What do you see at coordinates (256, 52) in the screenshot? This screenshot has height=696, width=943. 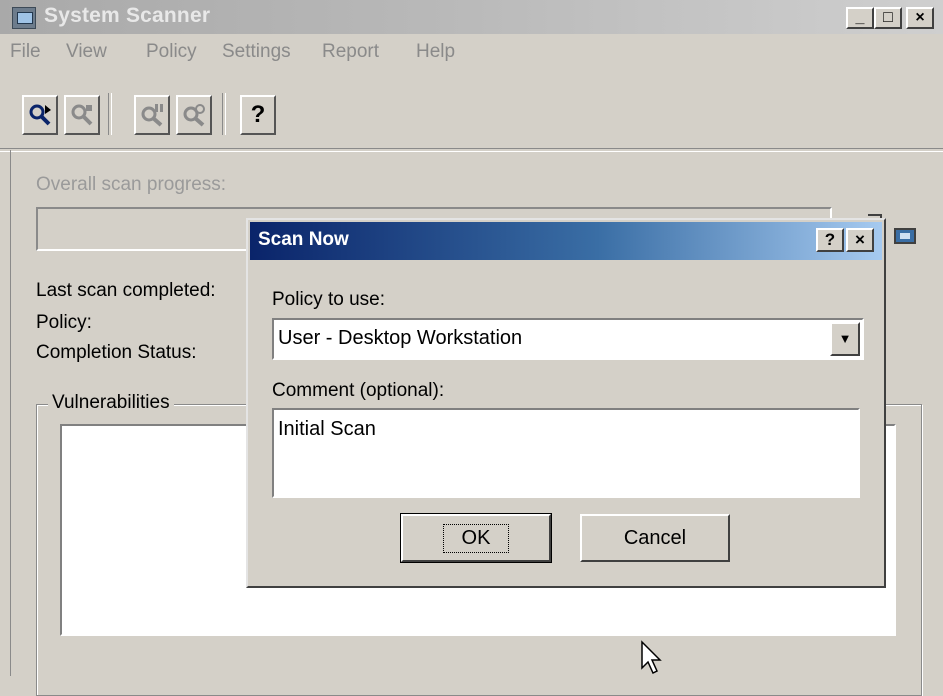 I see `menu-settings: Settings` at bounding box center [256, 52].